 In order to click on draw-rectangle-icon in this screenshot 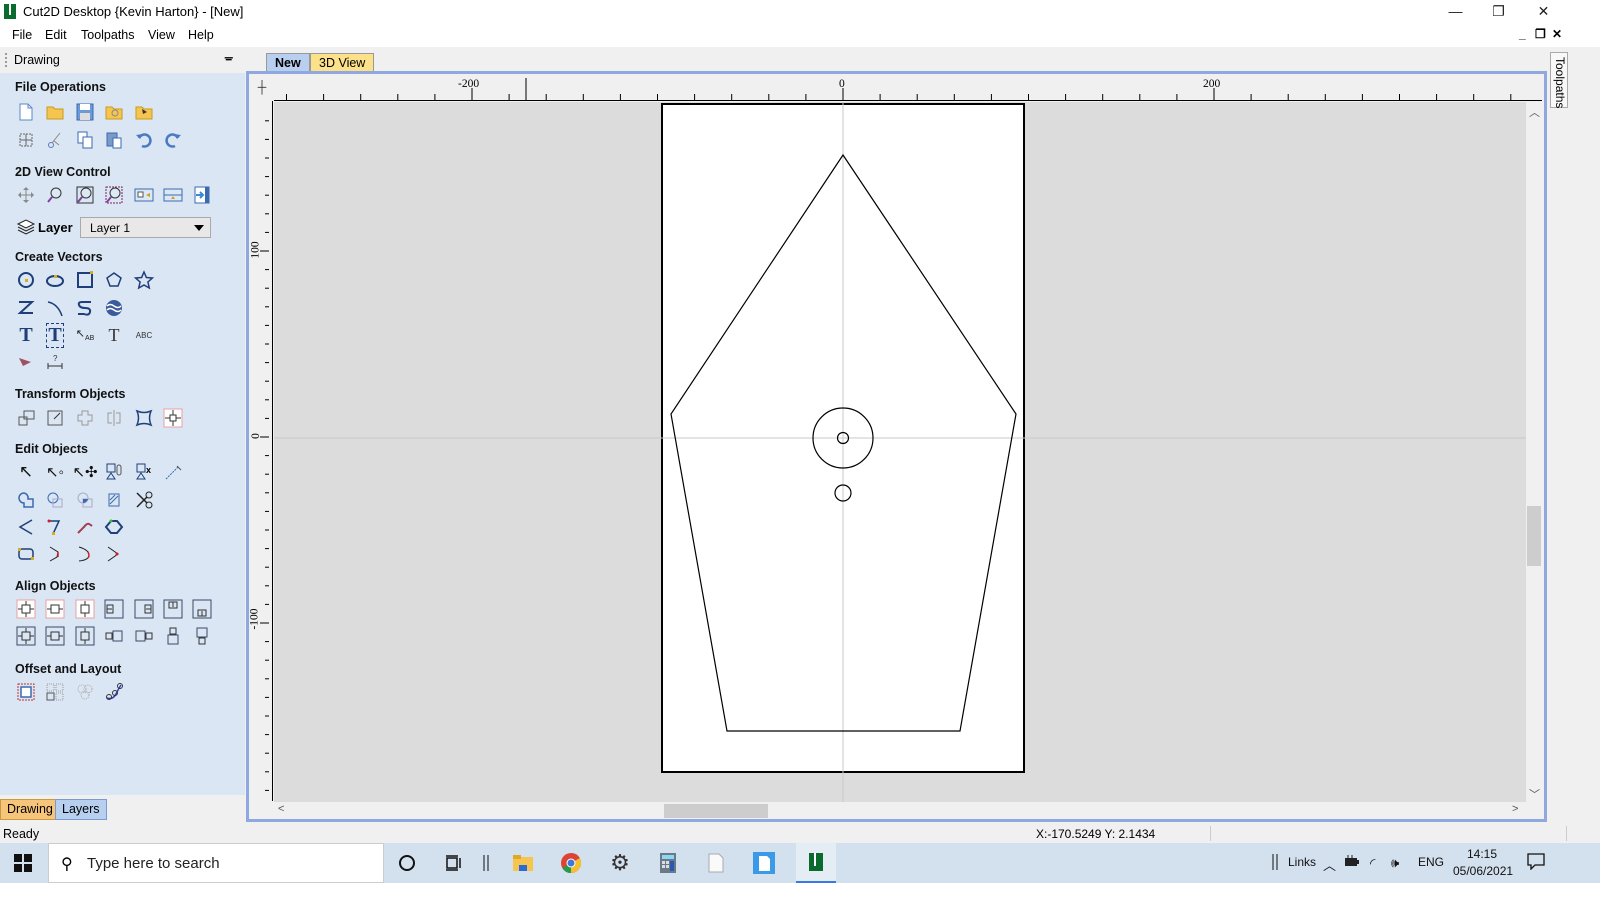, I will do `click(85, 280)`.